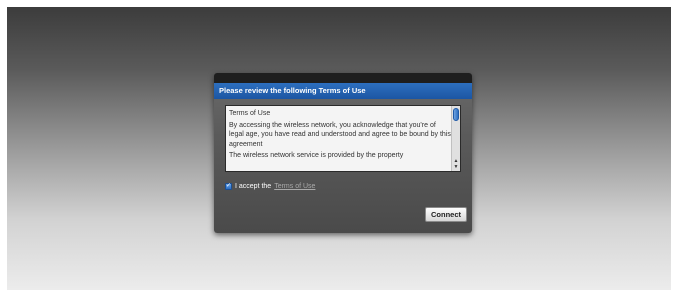 The width and height of the screenshot is (674, 292). What do you see at coordinates (446, 214) in the screenshot?
I see `connect-button: Connect` at bounding box center [446, 214].